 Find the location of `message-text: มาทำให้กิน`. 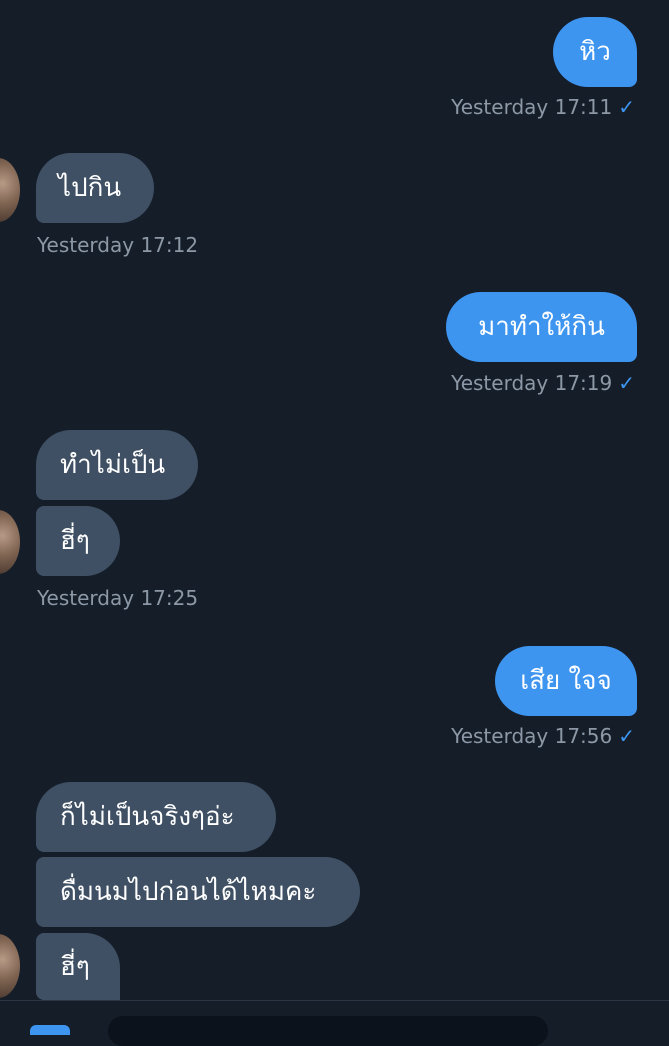

message-text: มาทำให้กิน is located at coordinates (541, 327).